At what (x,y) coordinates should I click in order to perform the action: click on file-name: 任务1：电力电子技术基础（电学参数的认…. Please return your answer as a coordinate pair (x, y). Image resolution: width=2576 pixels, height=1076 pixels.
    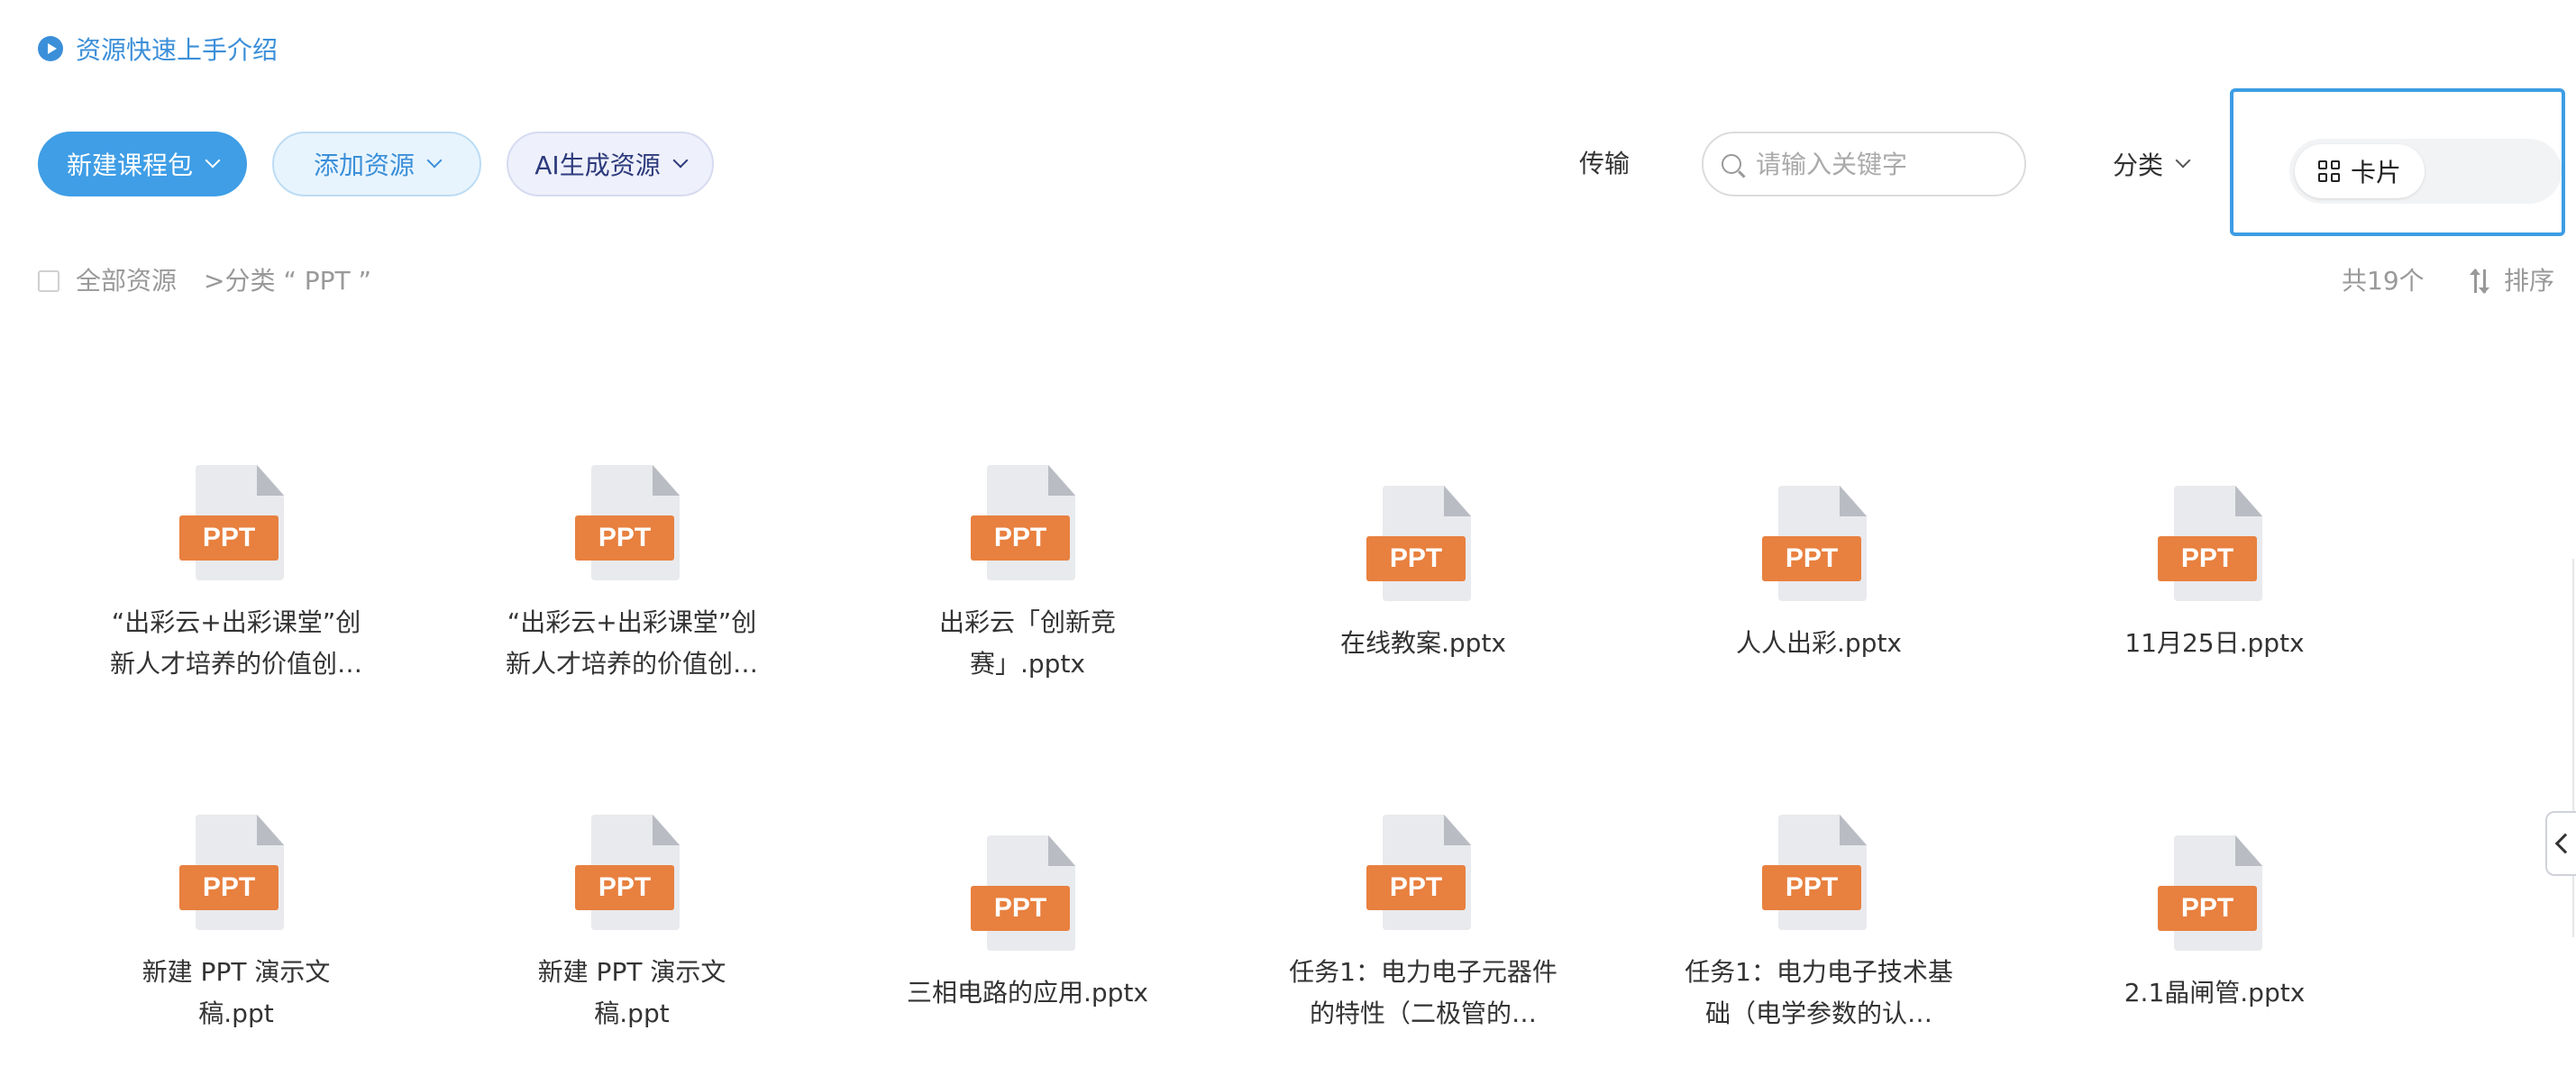
    Looking at the image, I should click on (1819, 993).